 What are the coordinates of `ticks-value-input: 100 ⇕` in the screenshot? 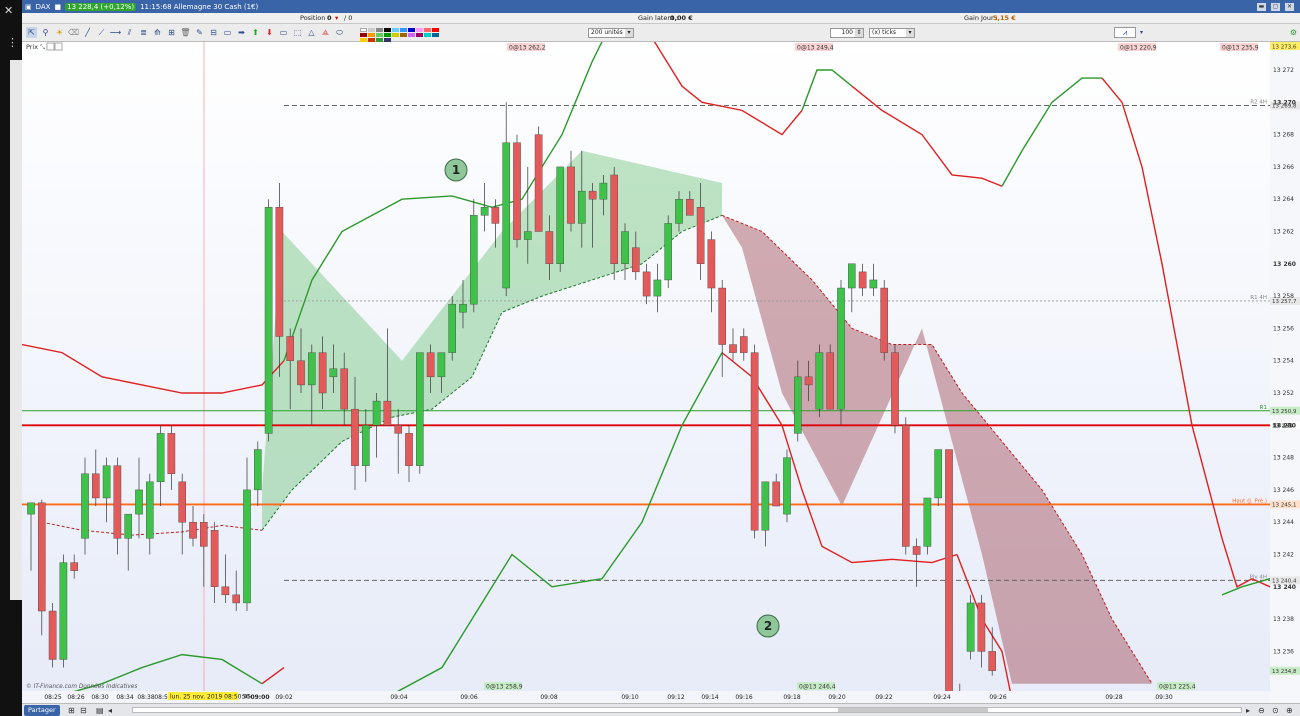 It's located at (847, 33).